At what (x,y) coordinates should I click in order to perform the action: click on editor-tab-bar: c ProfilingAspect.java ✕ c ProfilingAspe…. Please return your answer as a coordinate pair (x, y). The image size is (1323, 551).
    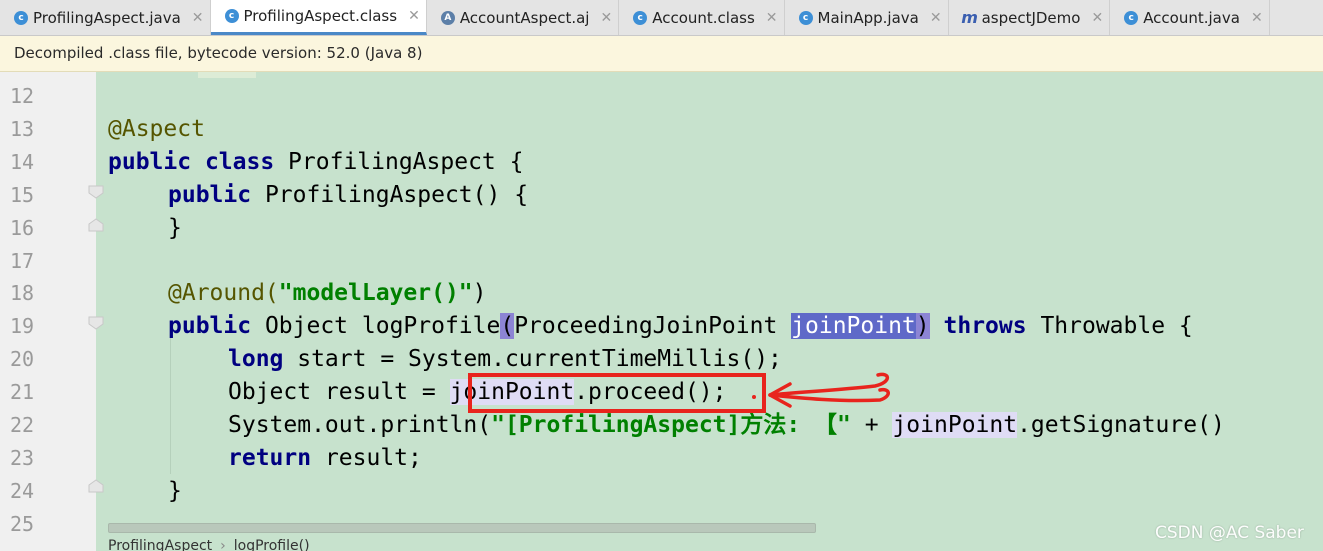
    Looking at the image, I should click on (661, 18).